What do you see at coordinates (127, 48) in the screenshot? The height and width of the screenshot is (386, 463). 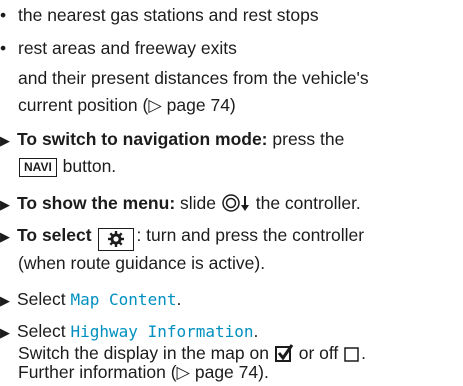 I see `bullet-text: rest areas and freeway exits` at bounding box center [127, 48].